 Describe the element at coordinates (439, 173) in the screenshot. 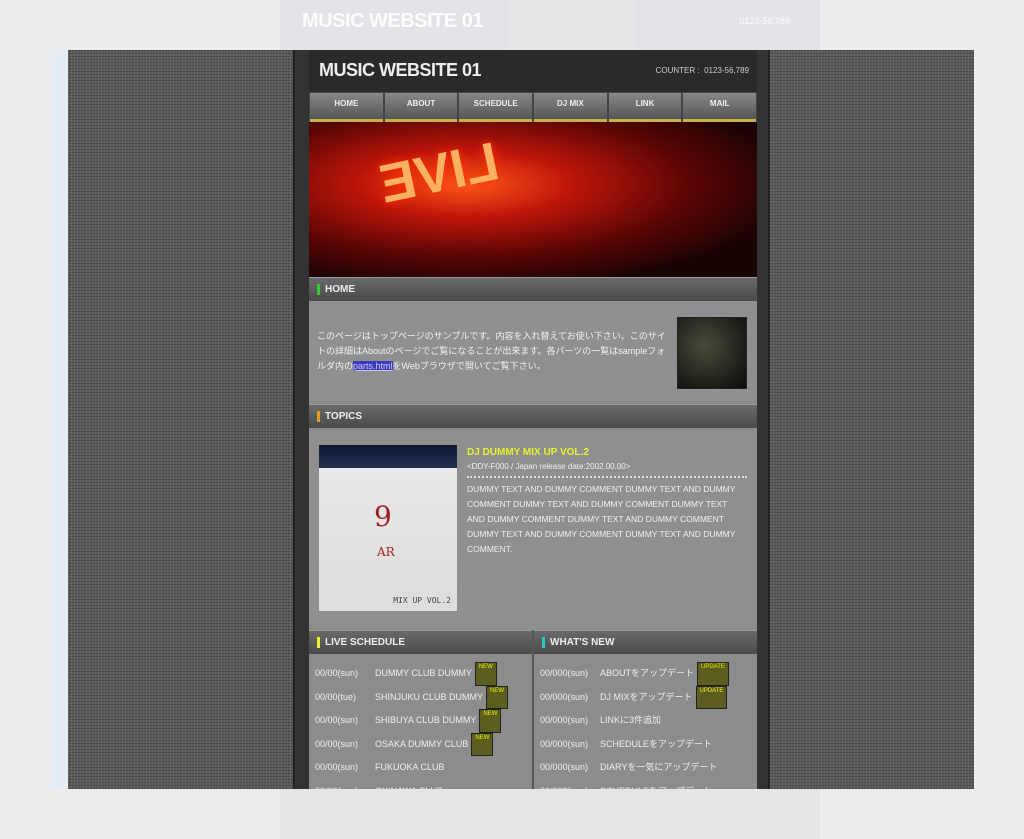

I see `neon-sign: LIVE` at that location.